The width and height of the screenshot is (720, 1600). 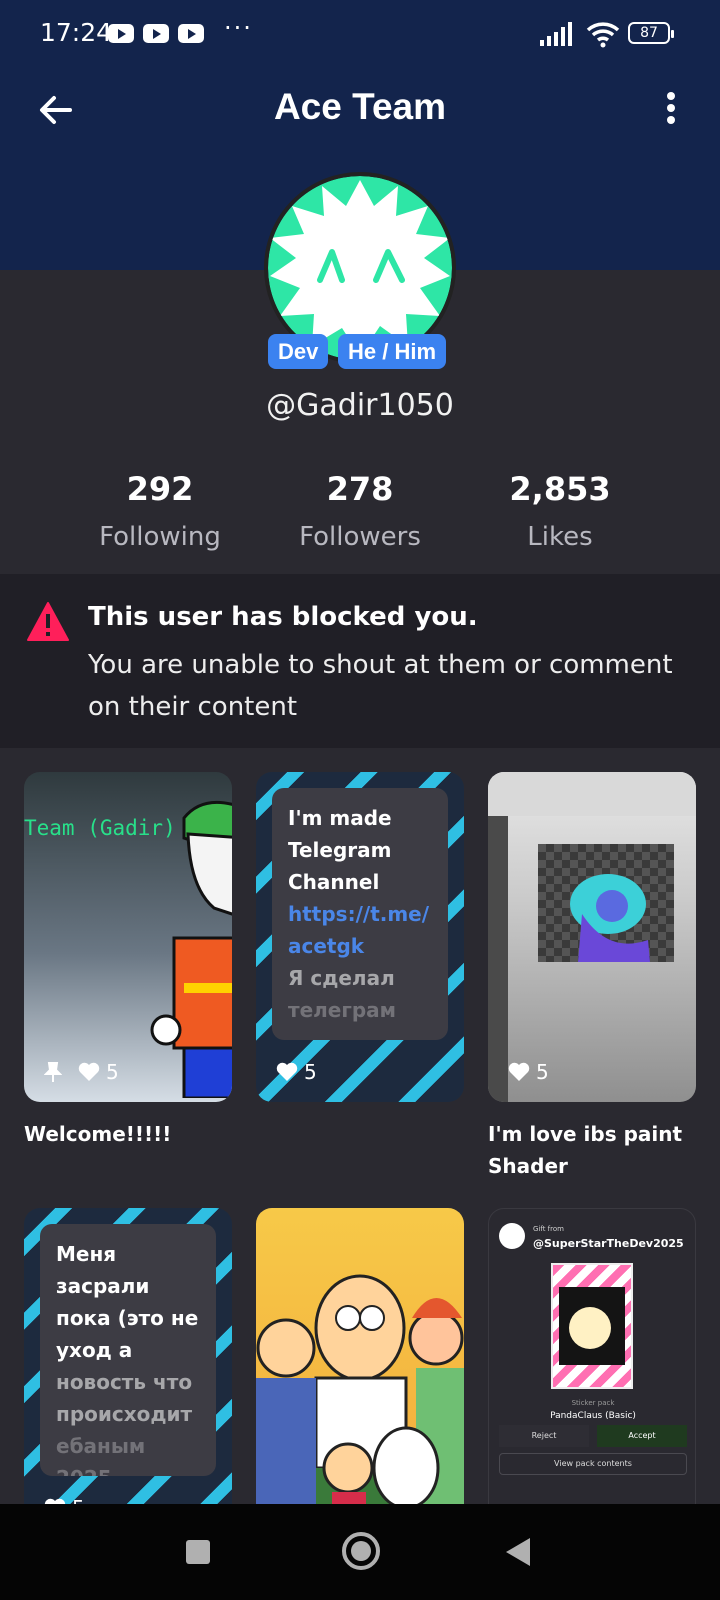 What do you see at coordinates (94, 1350) in the screenshot?
I see `shout-line: уход а` at bounding box center [94, 1350].